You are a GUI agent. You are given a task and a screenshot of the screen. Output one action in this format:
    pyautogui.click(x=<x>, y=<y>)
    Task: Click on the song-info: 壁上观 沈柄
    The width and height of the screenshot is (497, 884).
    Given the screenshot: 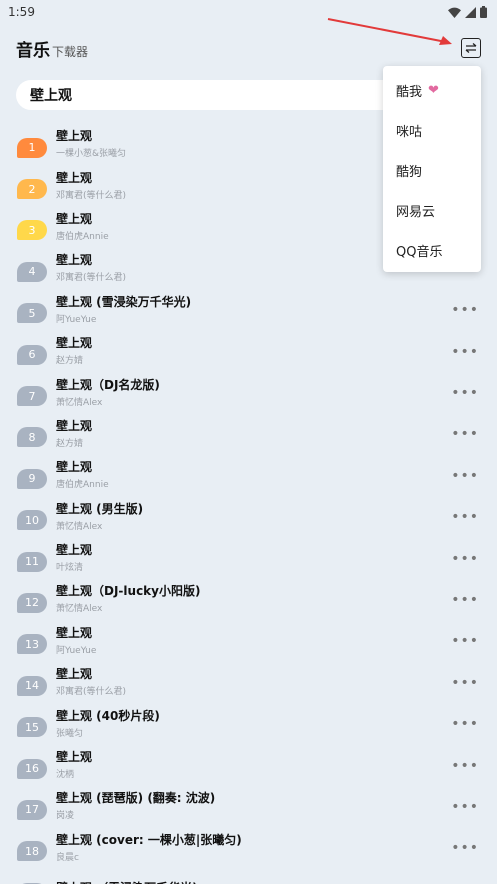 What is the action you would take?
    pyautogui.click(x=74, y=765)
    